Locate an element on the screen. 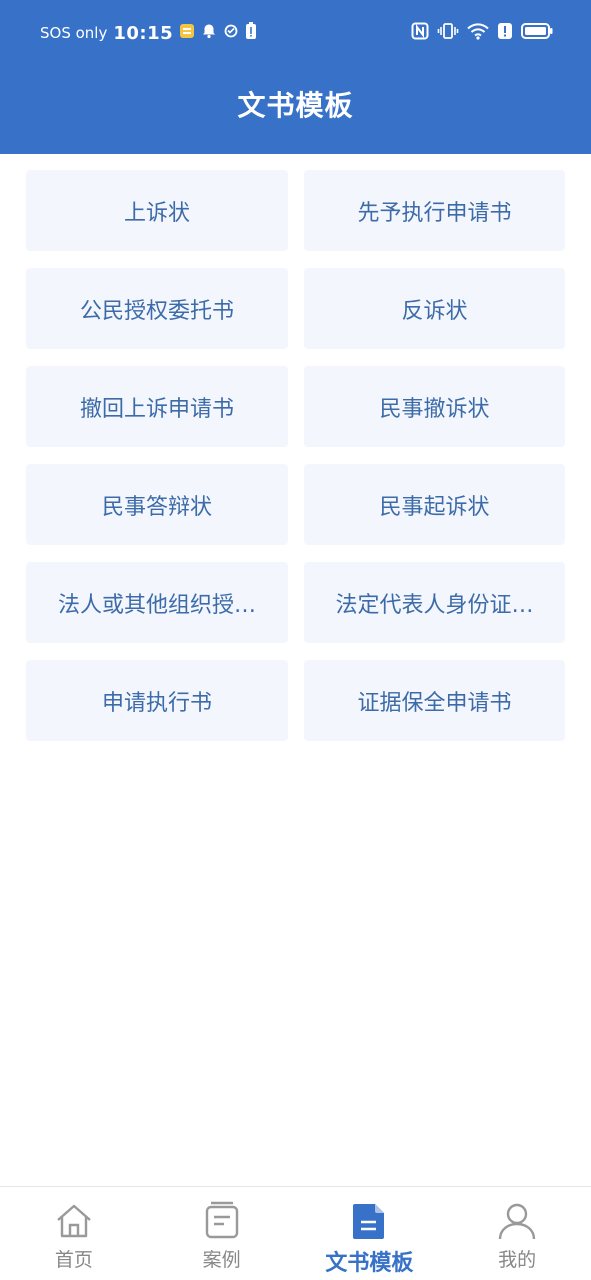 The image size is (591, 1280). case-icon is located at coordinates (222, 1221).